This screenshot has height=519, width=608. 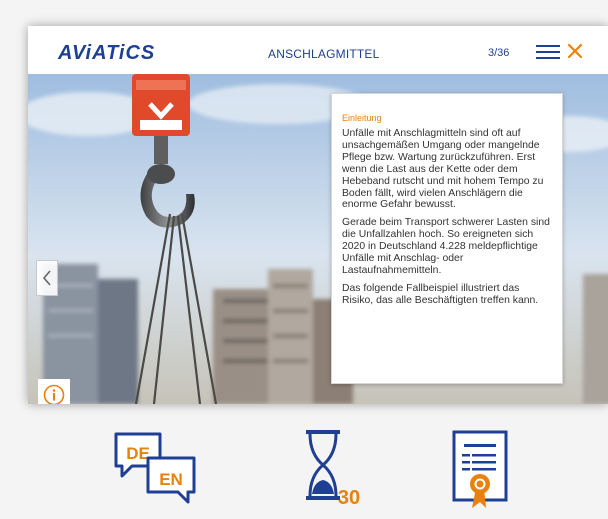 What do you see at coordinates (107, 53) in the screenshot?
I see `app-logo: AViATiCS` at bounding box center [107, 53].